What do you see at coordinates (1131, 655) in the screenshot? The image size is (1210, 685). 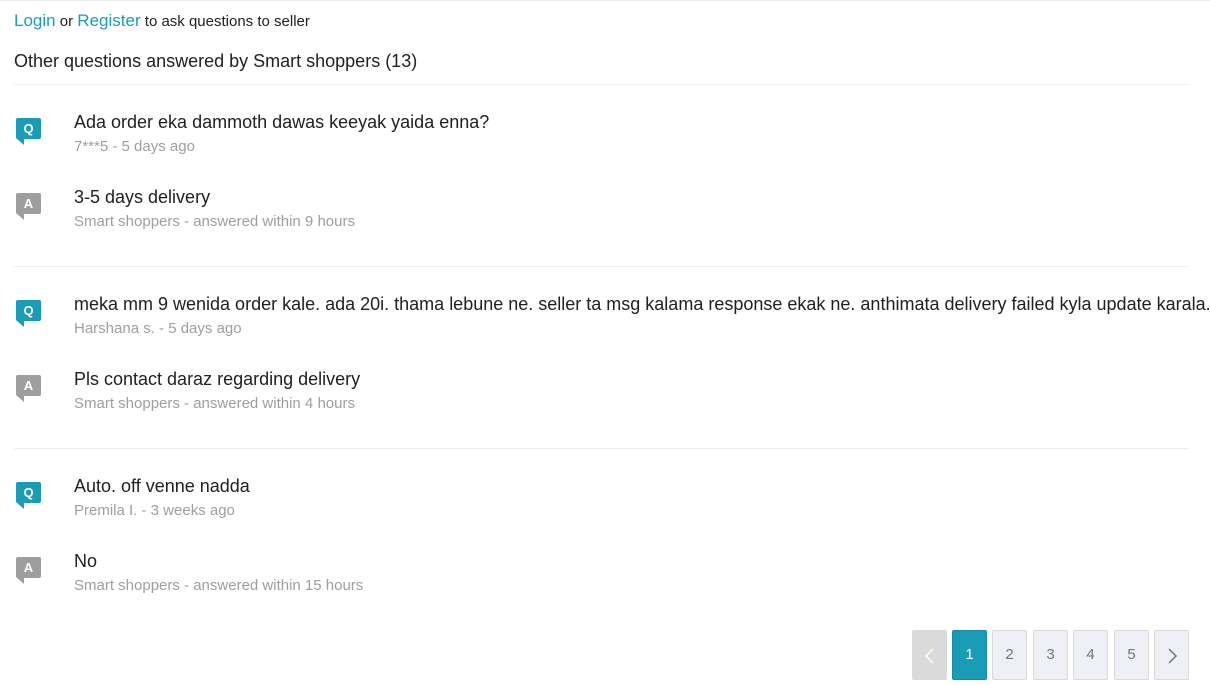 I see `page-button-5: 5` at bounding box center [1131, 655].